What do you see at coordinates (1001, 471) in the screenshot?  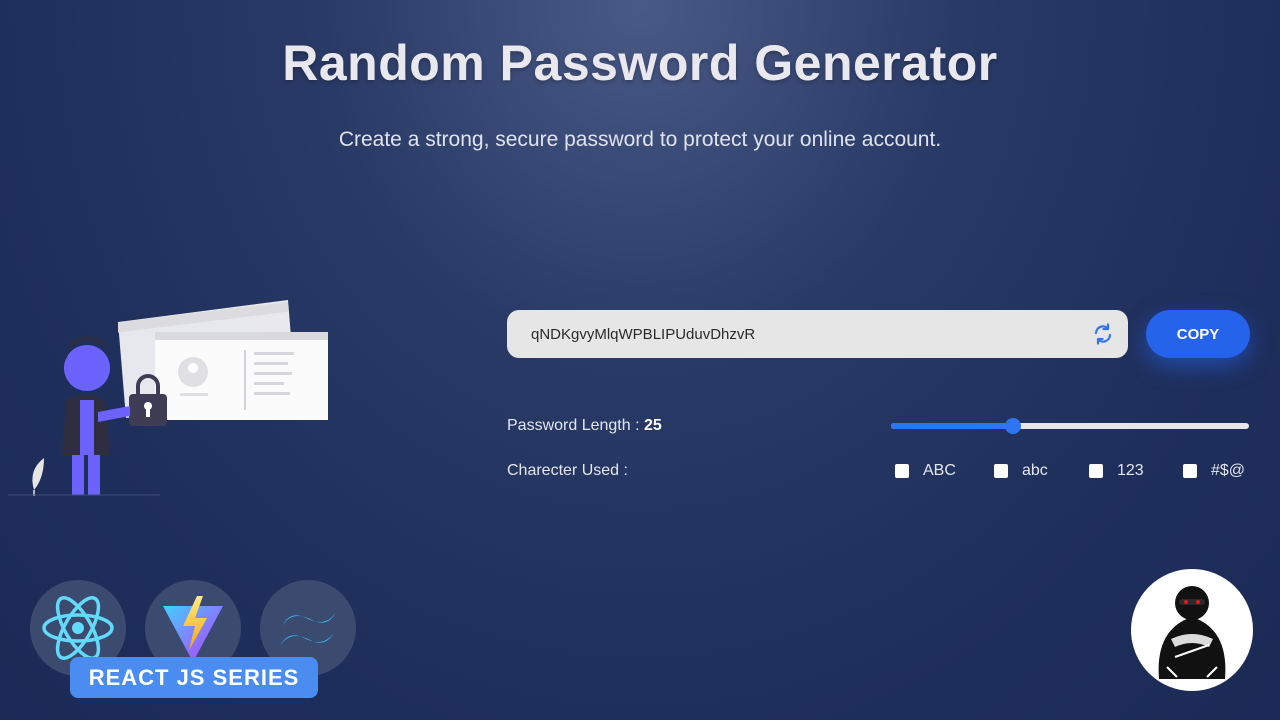 I see `lowercase-checkbox` at bounding box center [1001, 471].